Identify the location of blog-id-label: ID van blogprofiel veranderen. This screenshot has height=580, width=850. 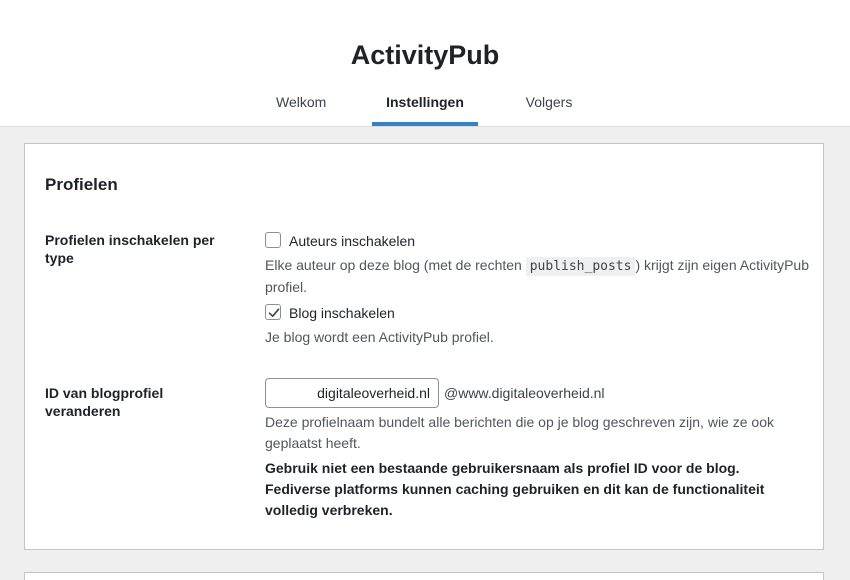
(104, 402).